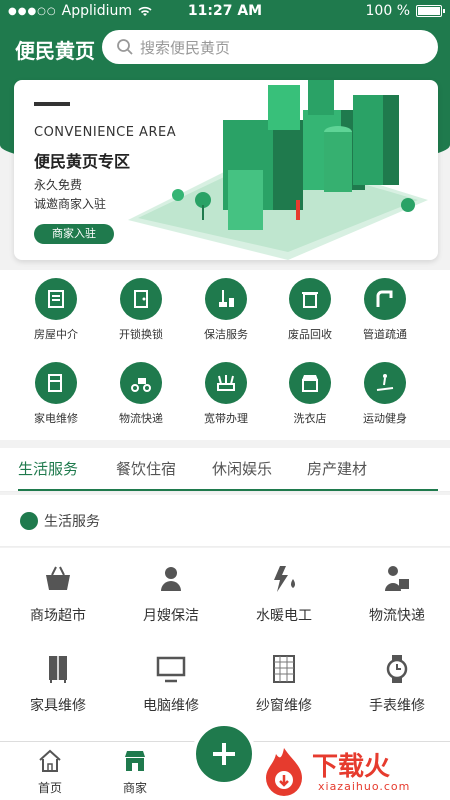 This screenshot has width=450, height=800. I want to click on category-appliance: 家电维修, so click(56, 392).